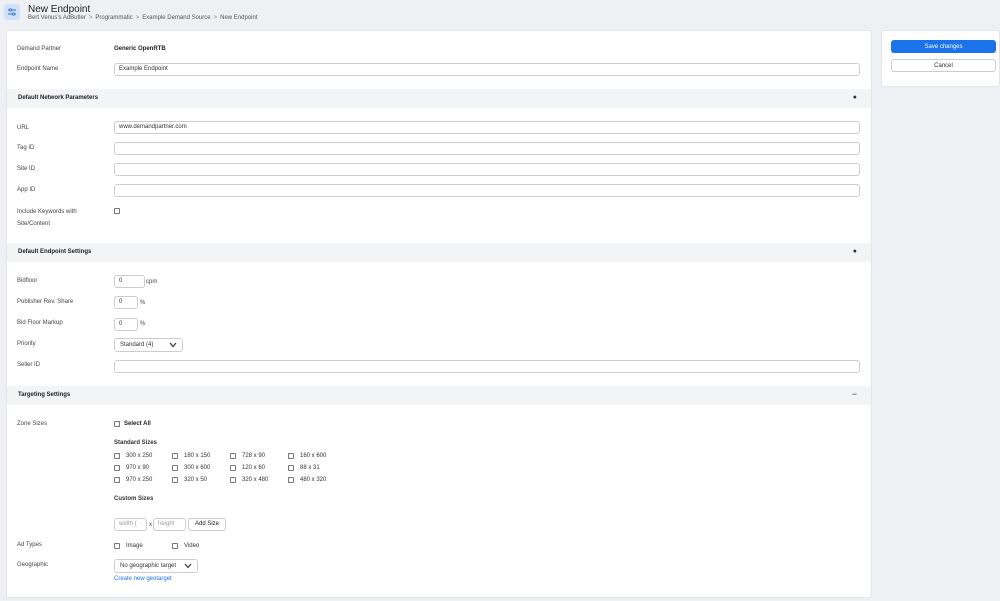  Describe the element at coordinates (58, 98) in the screenshot. I see `section-title: Default Network Parameters` at that location.